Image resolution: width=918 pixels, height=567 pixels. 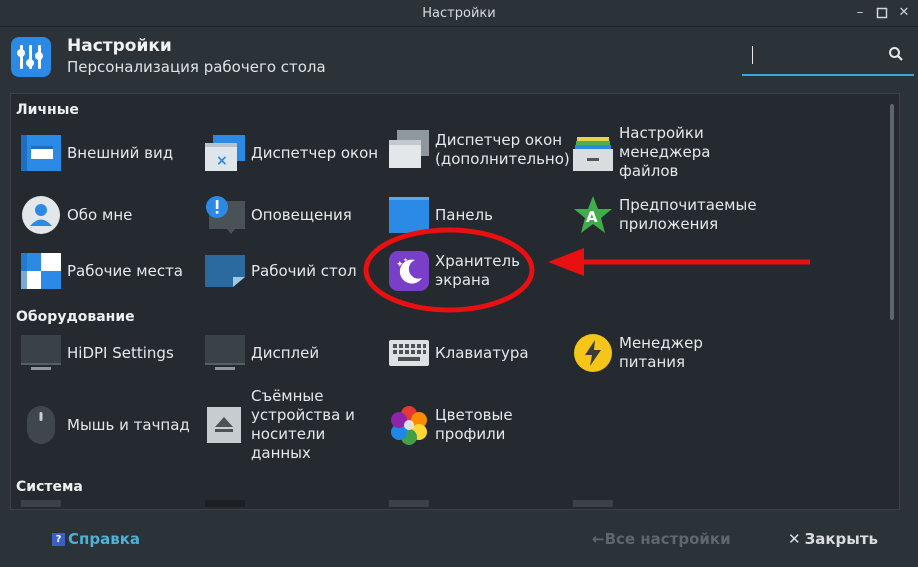 What do you see at coordinates (566, 262) in the screenshot?
I see `arrow-head` at bounding box center [566, 262].